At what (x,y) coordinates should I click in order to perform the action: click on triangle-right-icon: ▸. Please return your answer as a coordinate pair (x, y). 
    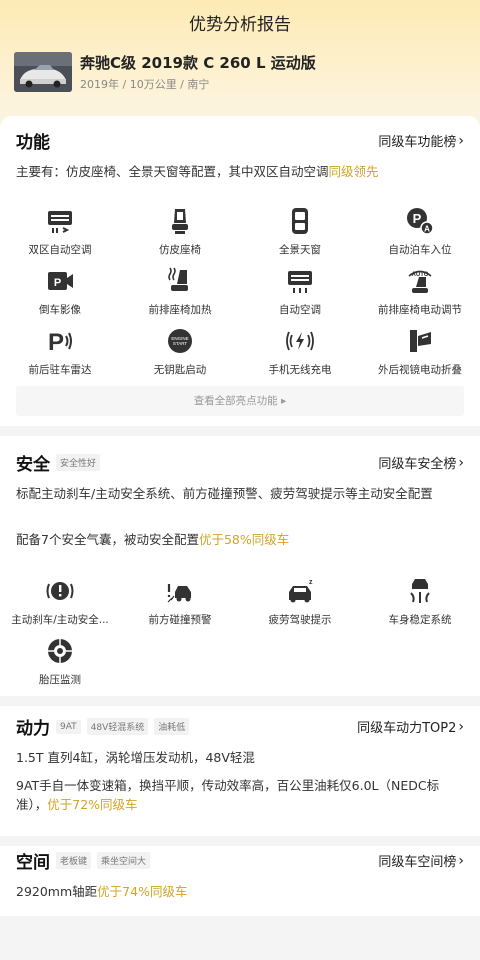
    Looking at the image, I should click on (284, 401).